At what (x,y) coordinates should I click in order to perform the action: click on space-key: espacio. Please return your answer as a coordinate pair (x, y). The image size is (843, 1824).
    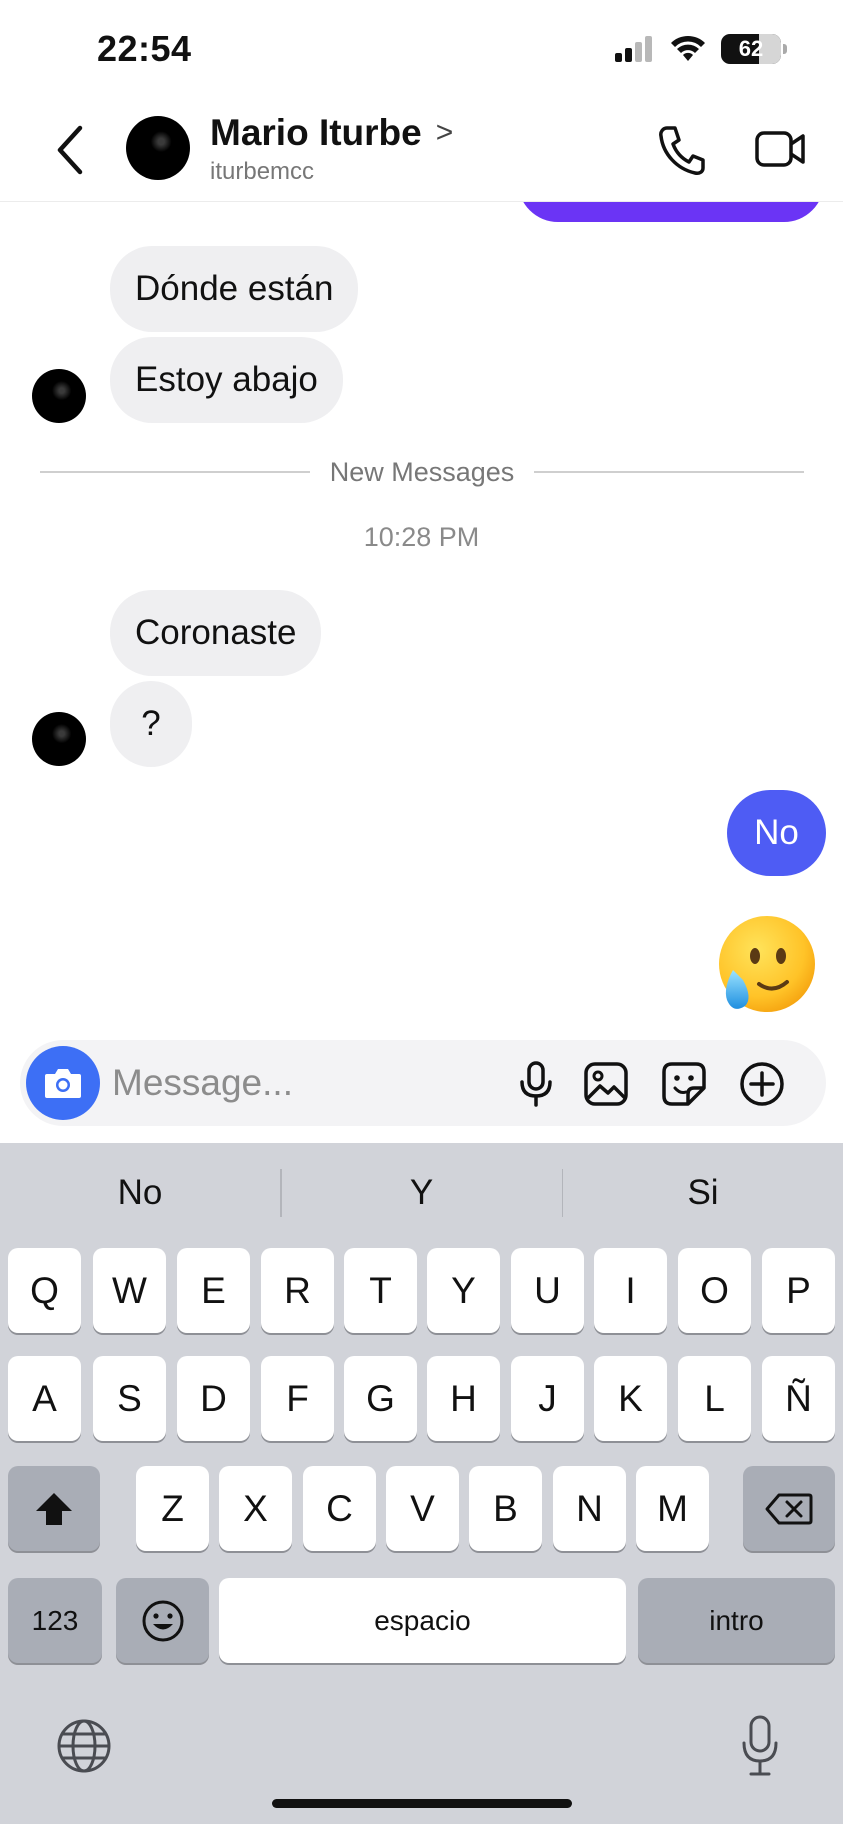
    Looking at the image, I should click on (422, 1620).